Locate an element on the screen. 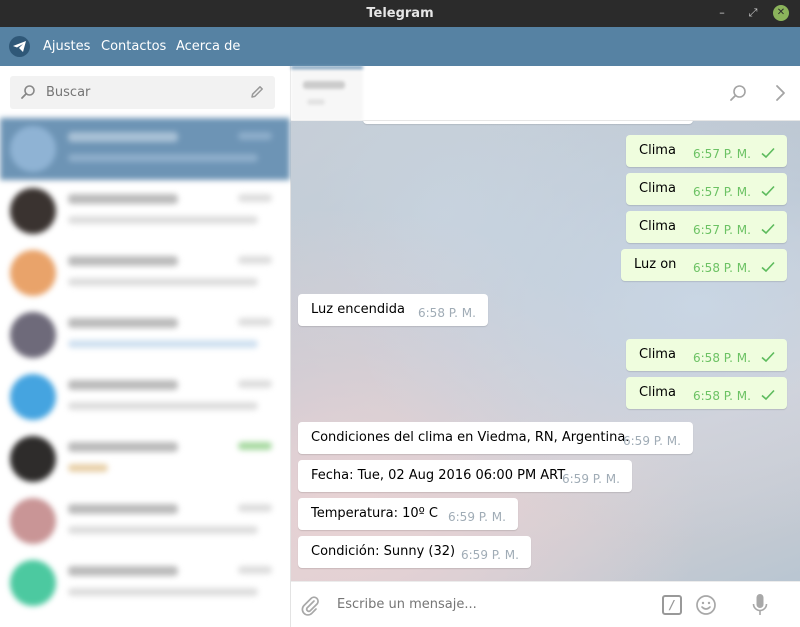 The height and width of the screenshot is (627, 800). previous-message-edge is located at coordinates (528, 122).